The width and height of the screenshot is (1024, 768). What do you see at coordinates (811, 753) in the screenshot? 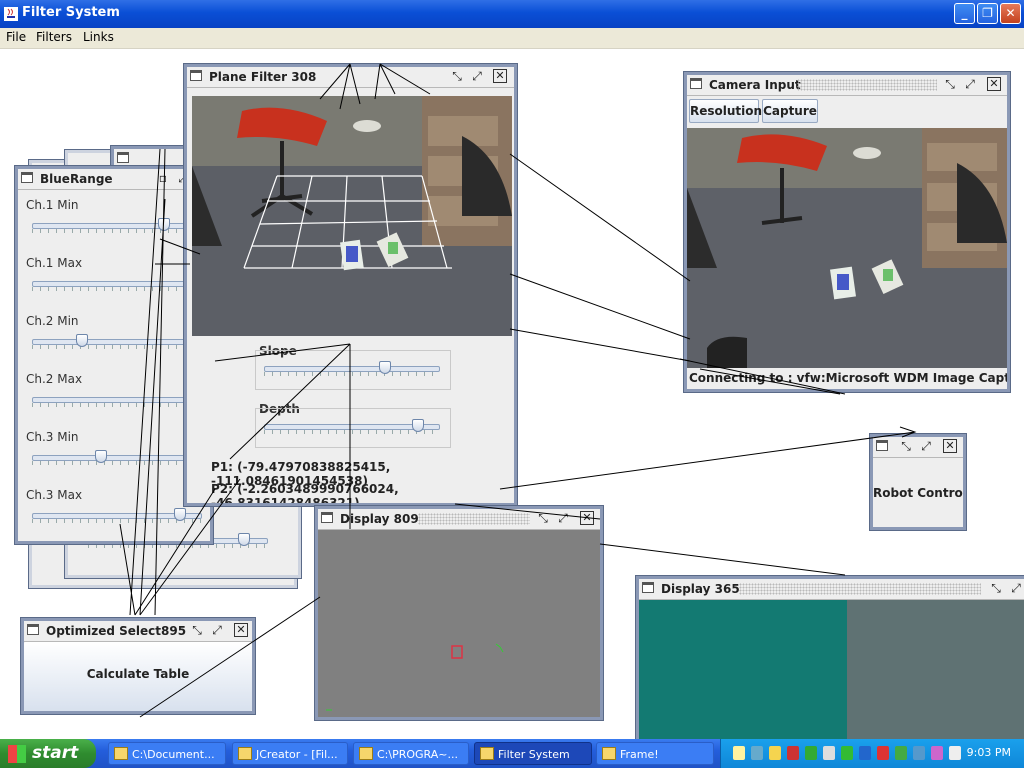
I see `tray-app2-icon` at bounding box center [811, 753].